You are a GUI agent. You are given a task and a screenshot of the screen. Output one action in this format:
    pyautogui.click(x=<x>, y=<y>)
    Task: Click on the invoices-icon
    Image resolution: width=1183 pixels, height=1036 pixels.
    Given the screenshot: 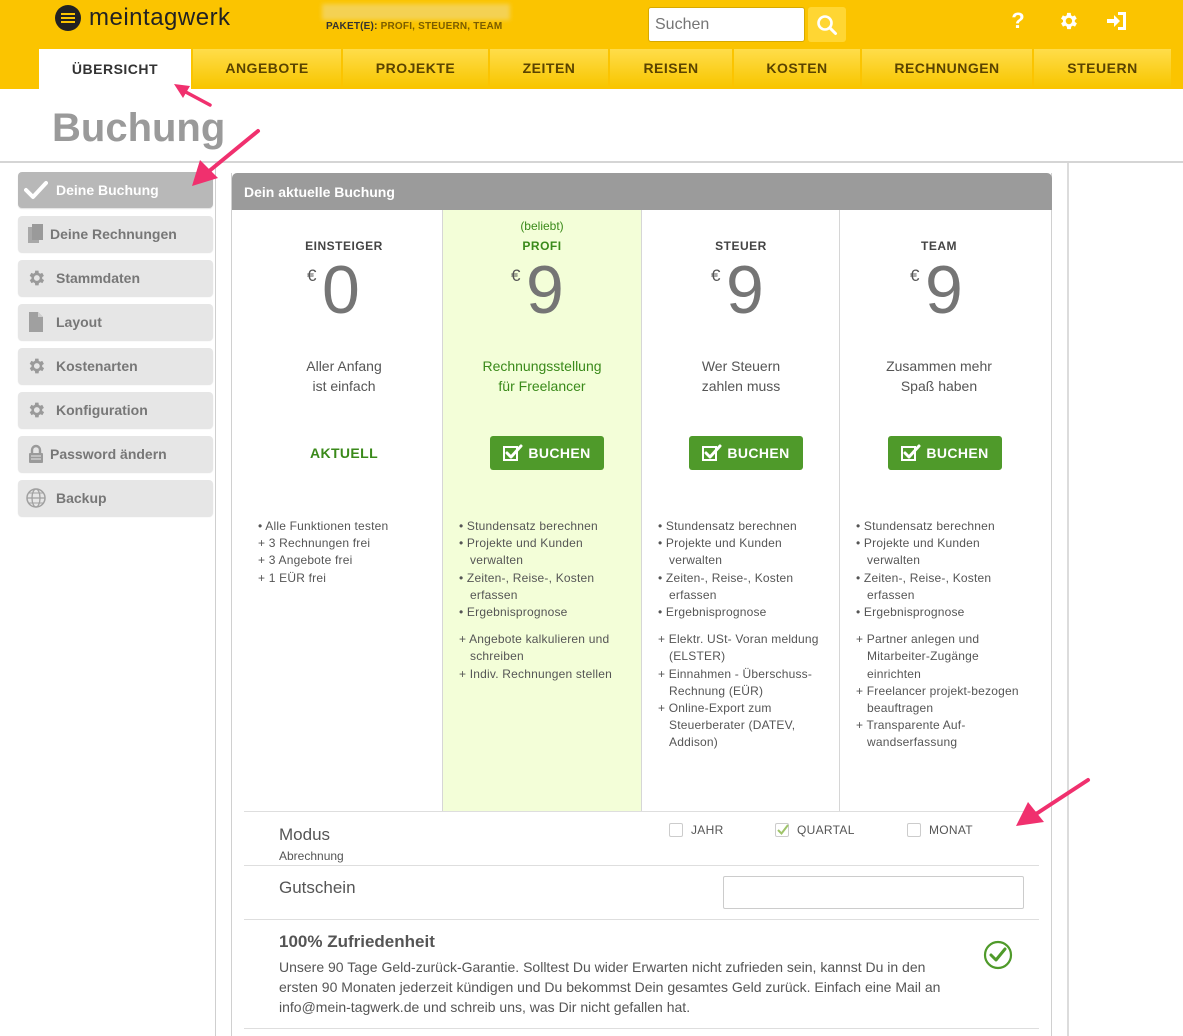 What is the action you would take?
    pyautogui.click(x=36, y=234)
    